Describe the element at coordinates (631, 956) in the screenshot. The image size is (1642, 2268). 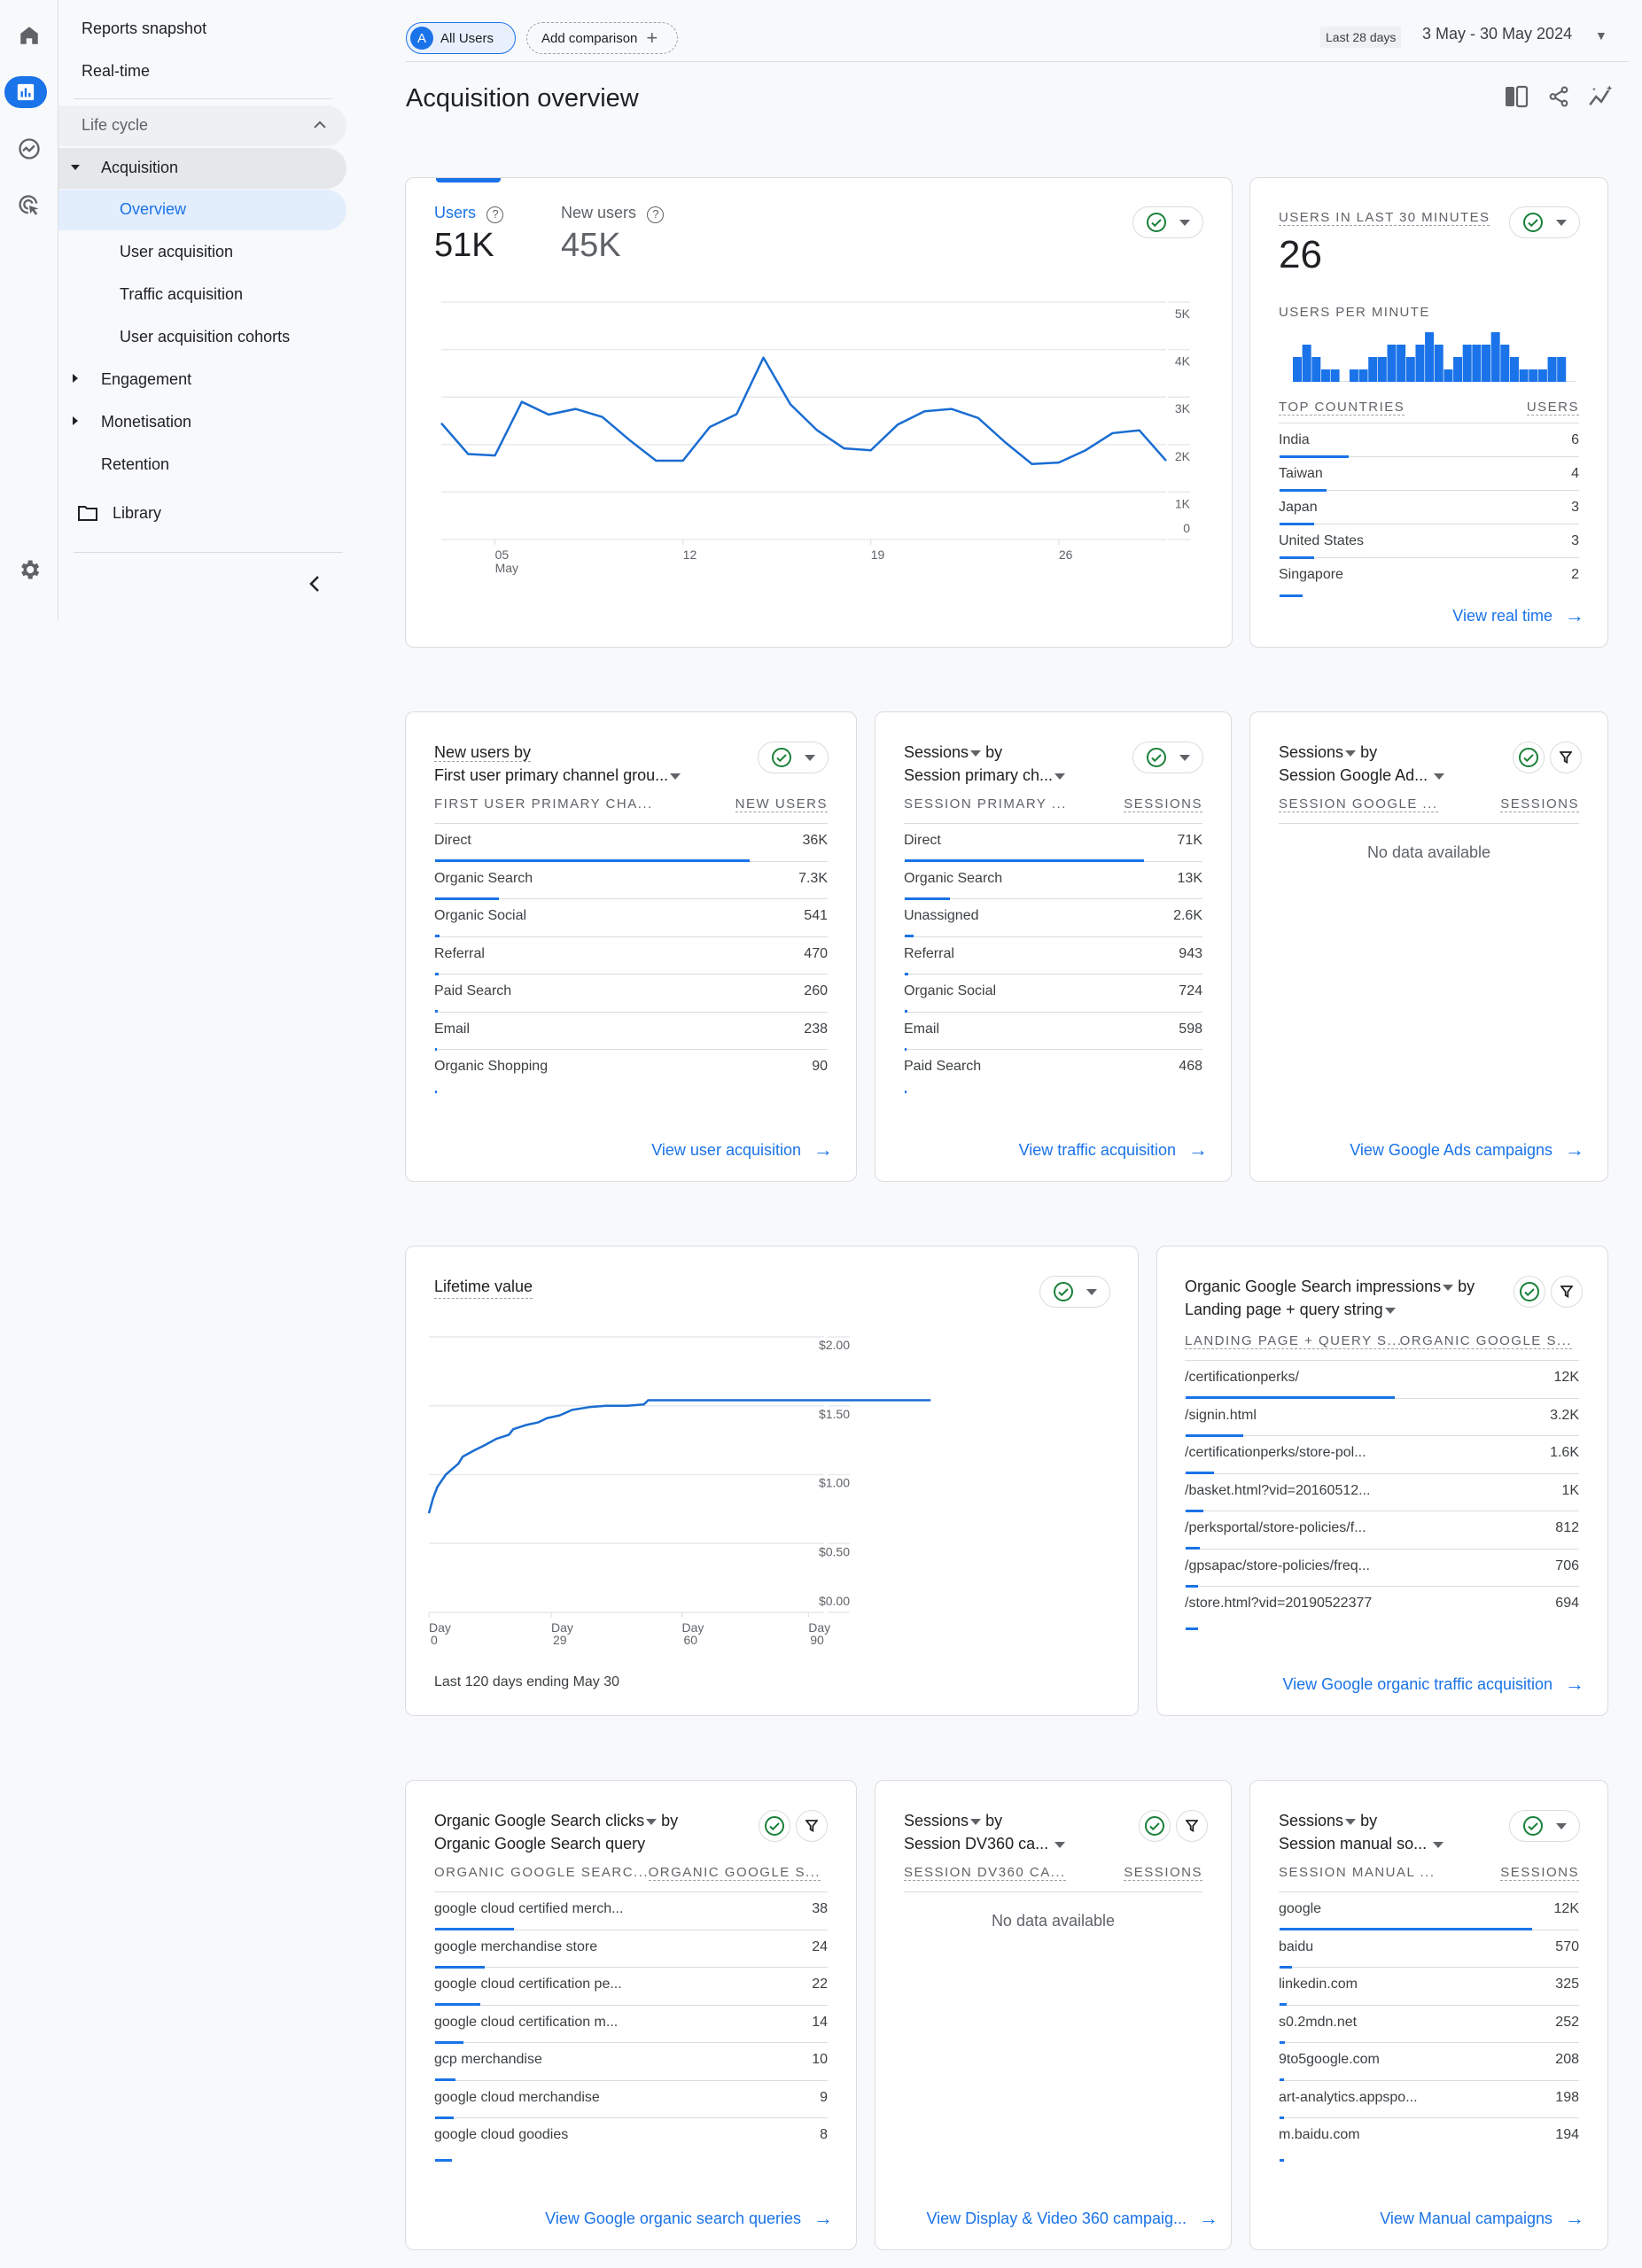
I see `table-row: Referral 470` at that location.